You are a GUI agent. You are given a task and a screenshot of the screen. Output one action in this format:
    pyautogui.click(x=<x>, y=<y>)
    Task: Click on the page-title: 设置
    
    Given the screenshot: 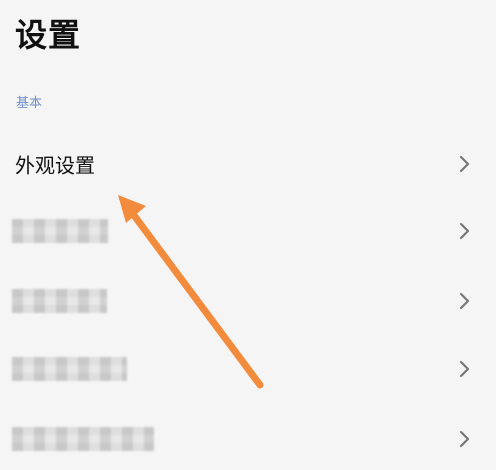 What is the action you would take?
    pyautogui.click(x=48, y=35)
    